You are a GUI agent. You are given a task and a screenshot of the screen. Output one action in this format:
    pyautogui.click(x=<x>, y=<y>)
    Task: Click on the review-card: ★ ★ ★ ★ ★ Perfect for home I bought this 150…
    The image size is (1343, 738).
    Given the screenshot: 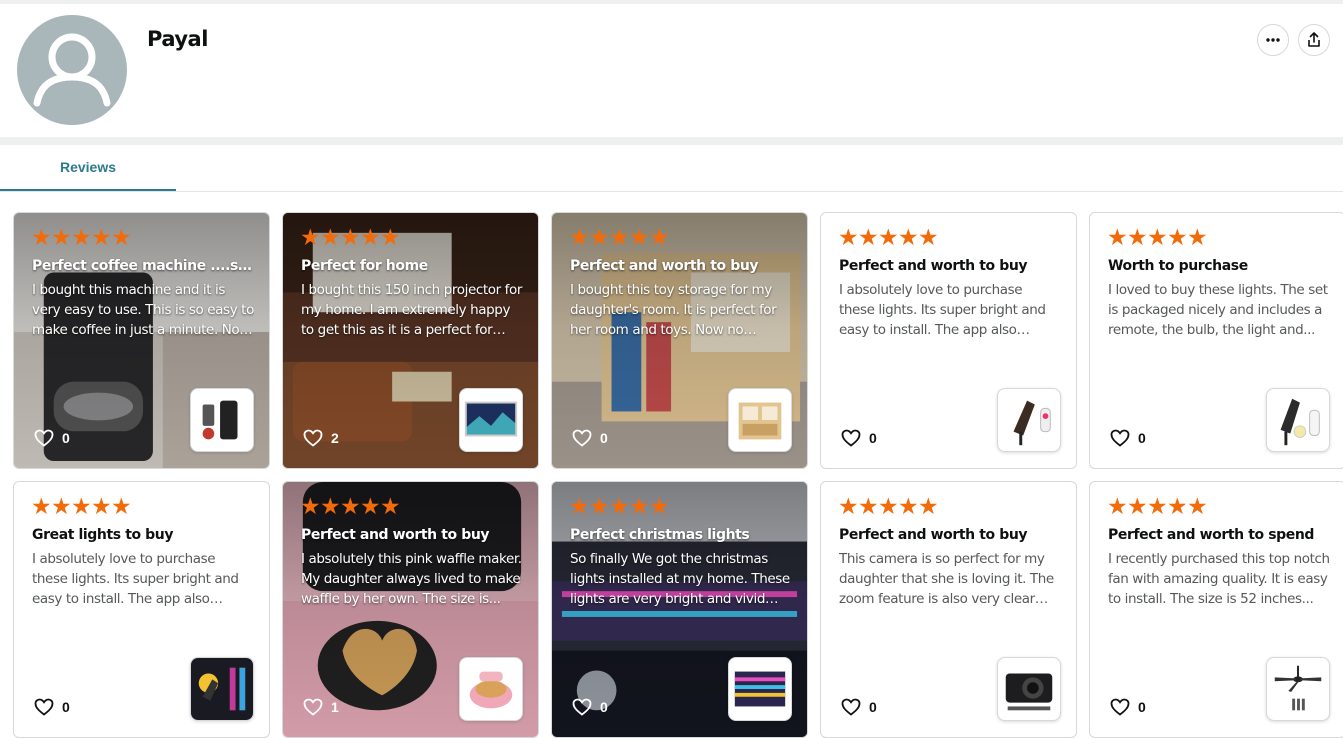 What is the action you would take?
    pyautogui.click(x=410, y=340)
    